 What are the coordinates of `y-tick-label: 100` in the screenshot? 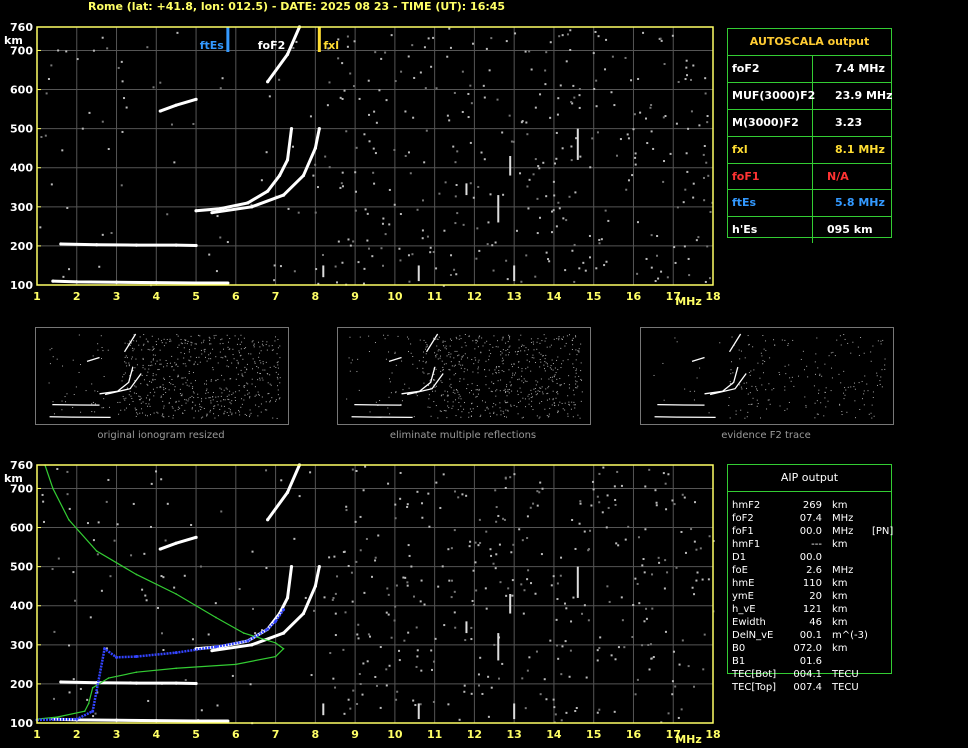 It's located at (21, 285).